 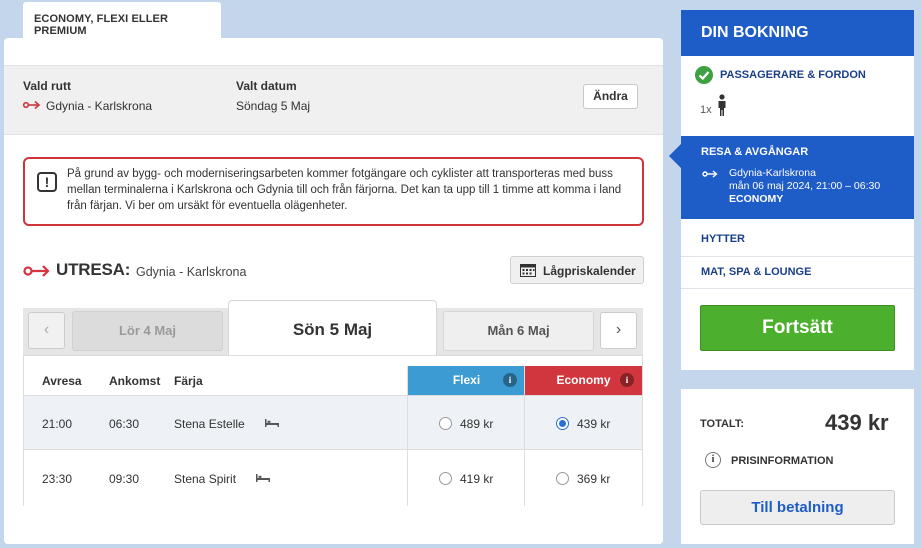 I want to click on info-icon: i, so click(x=713, y=460).